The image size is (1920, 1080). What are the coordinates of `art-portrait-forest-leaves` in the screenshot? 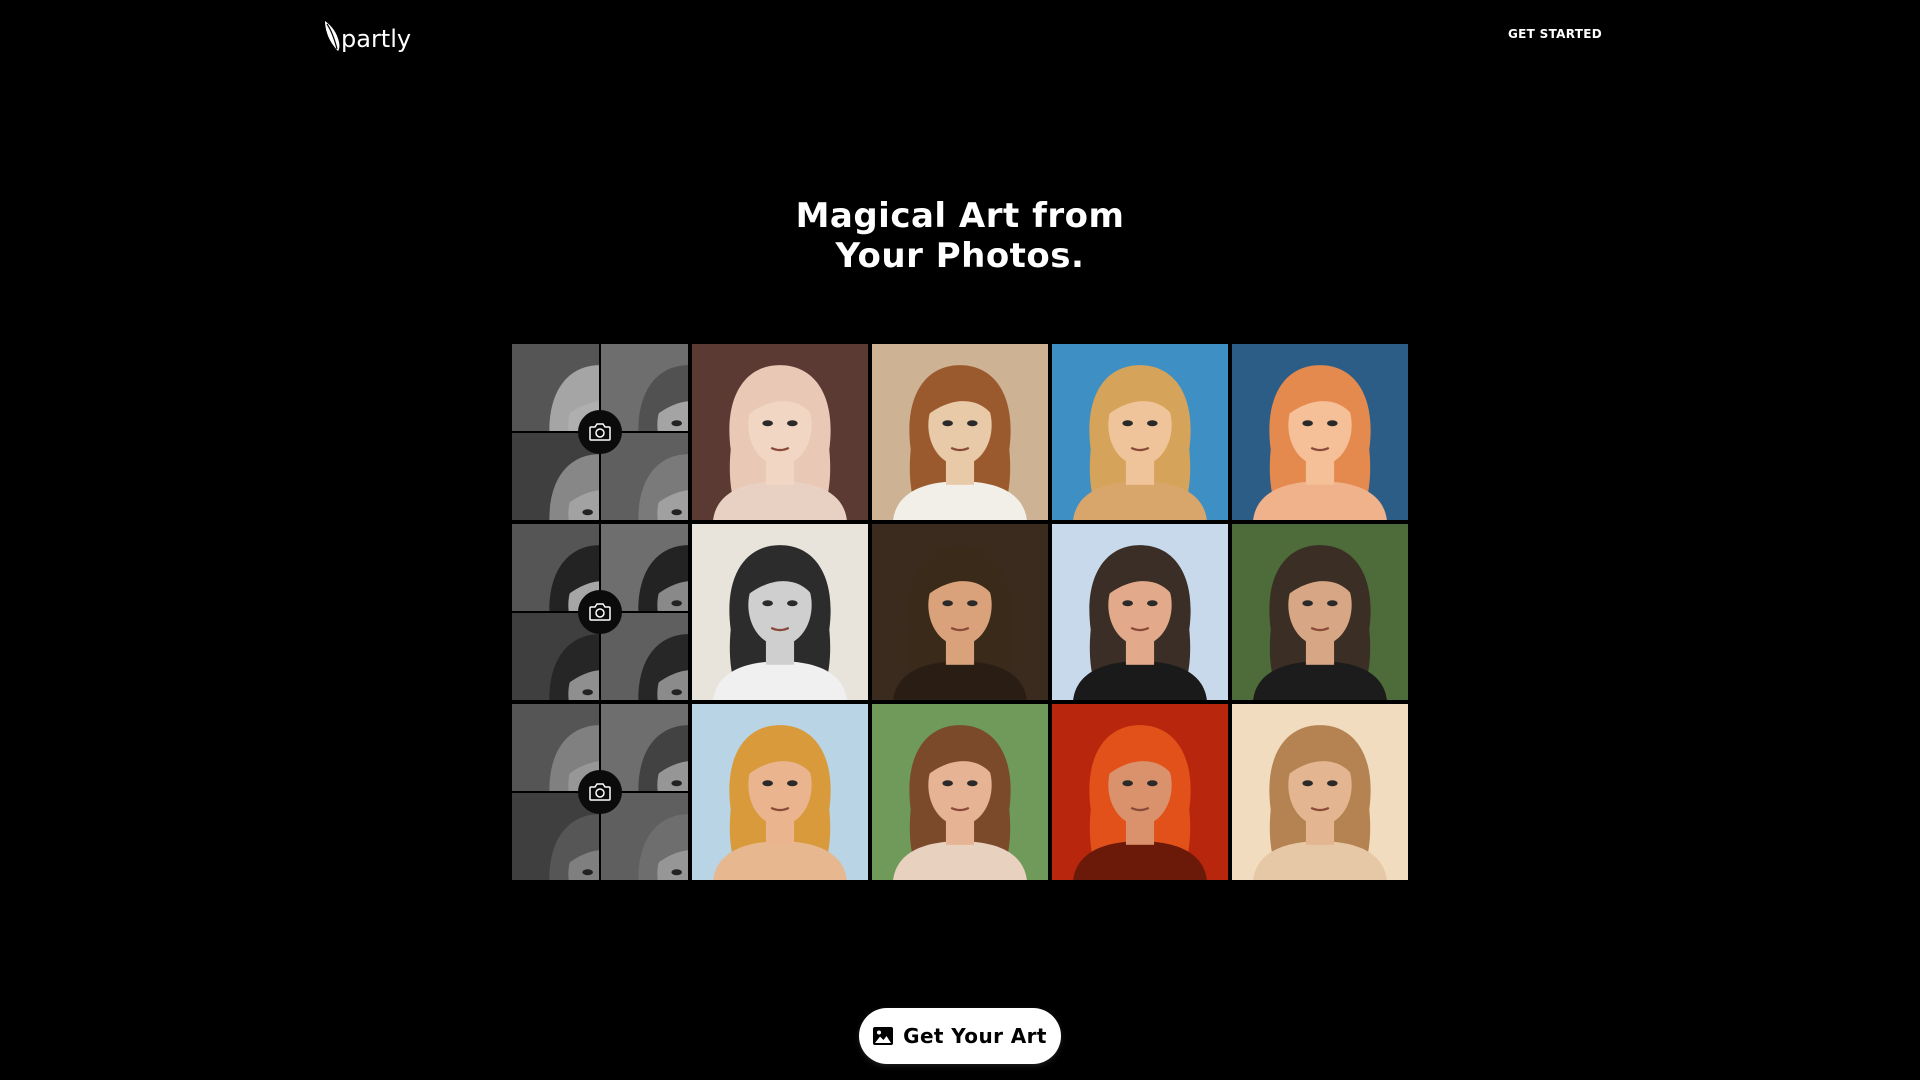 It's located at (1320, 612).